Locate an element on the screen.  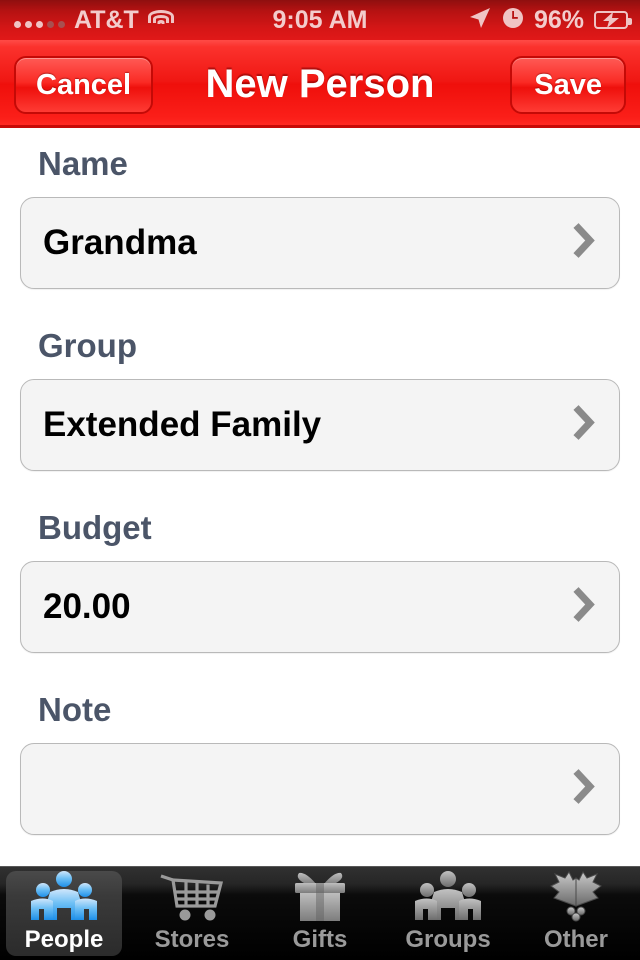
tab-groups: Groups is located at coordinates (448, 913).